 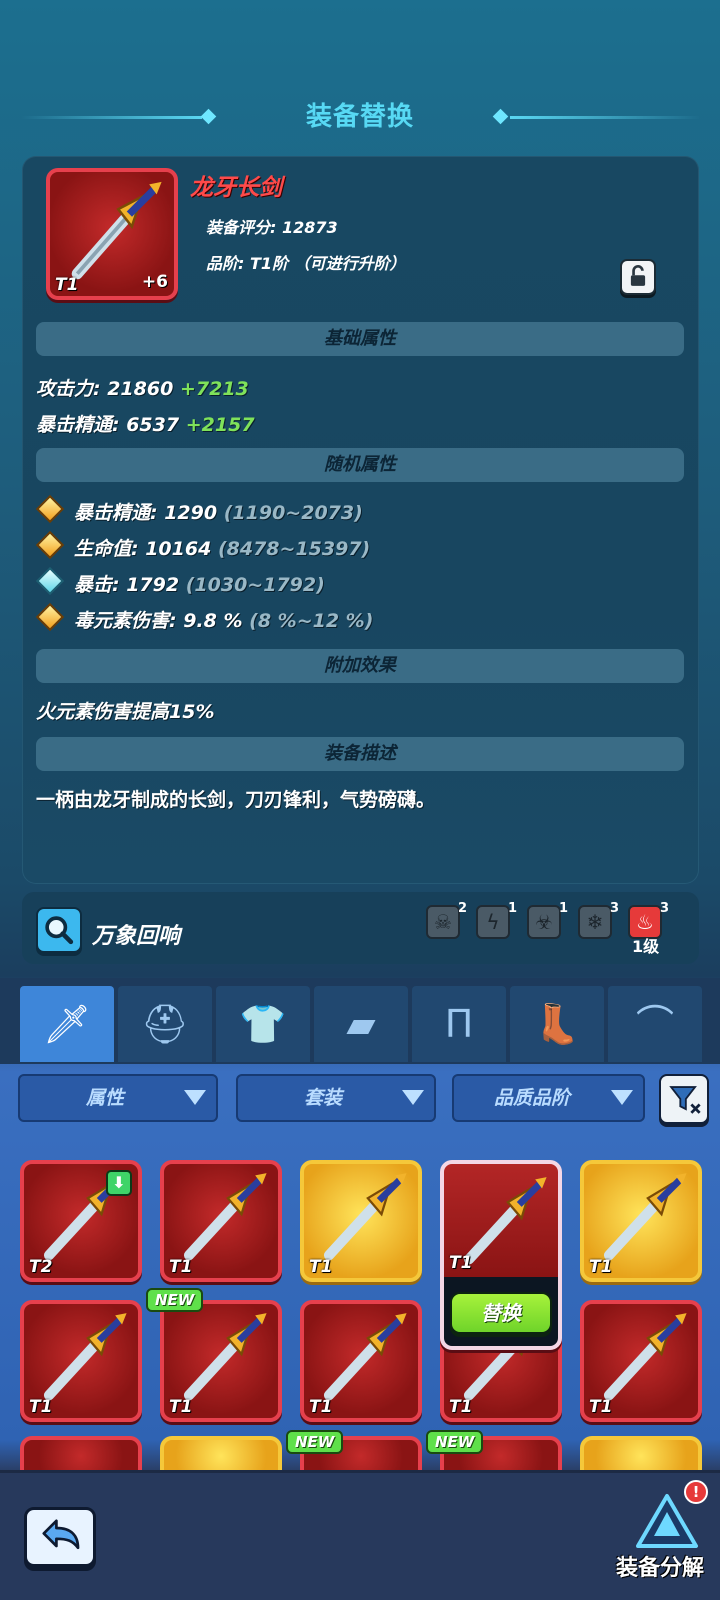 What do you see at coordinates (61, 1534) in the screenshot?
I see `back-arrow-icon` at bounding box center [61, 1534].